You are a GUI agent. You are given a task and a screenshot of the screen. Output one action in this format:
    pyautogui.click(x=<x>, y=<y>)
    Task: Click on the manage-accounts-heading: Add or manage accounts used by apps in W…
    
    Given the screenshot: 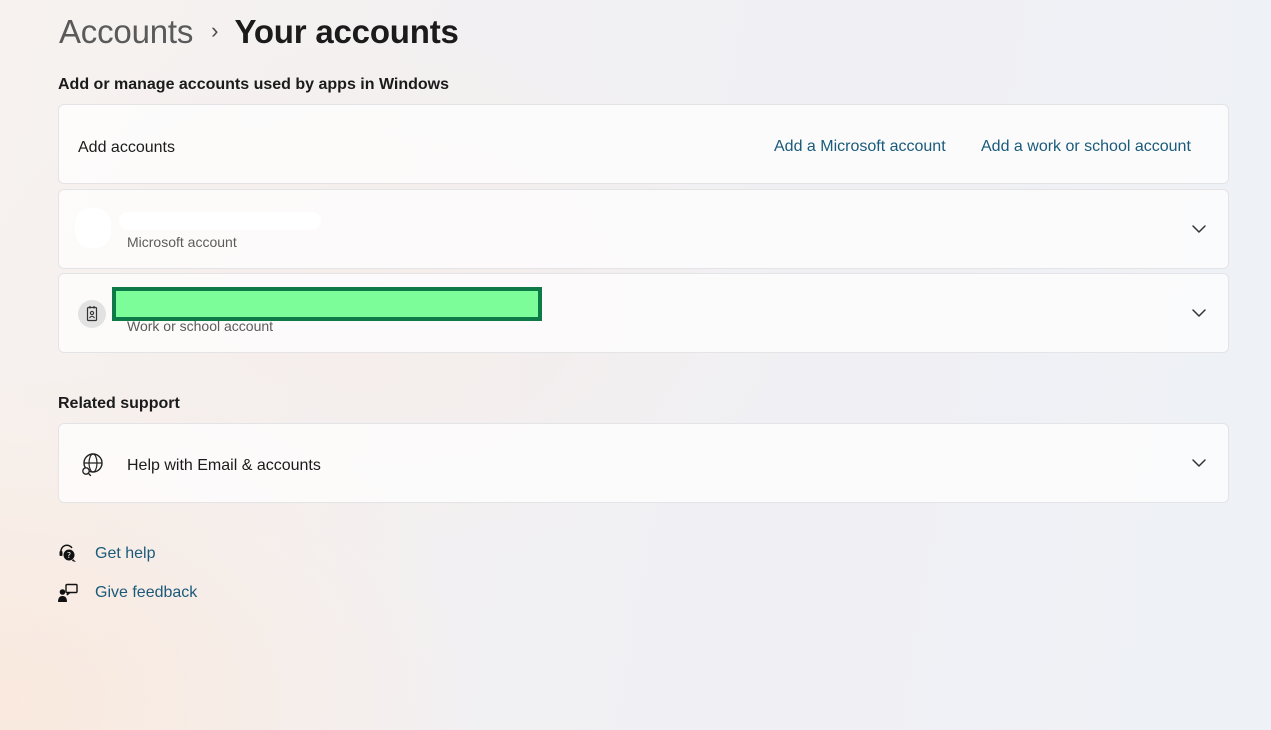 What is the action you would take?
    pyautogui.click(x=254, y=84)
    